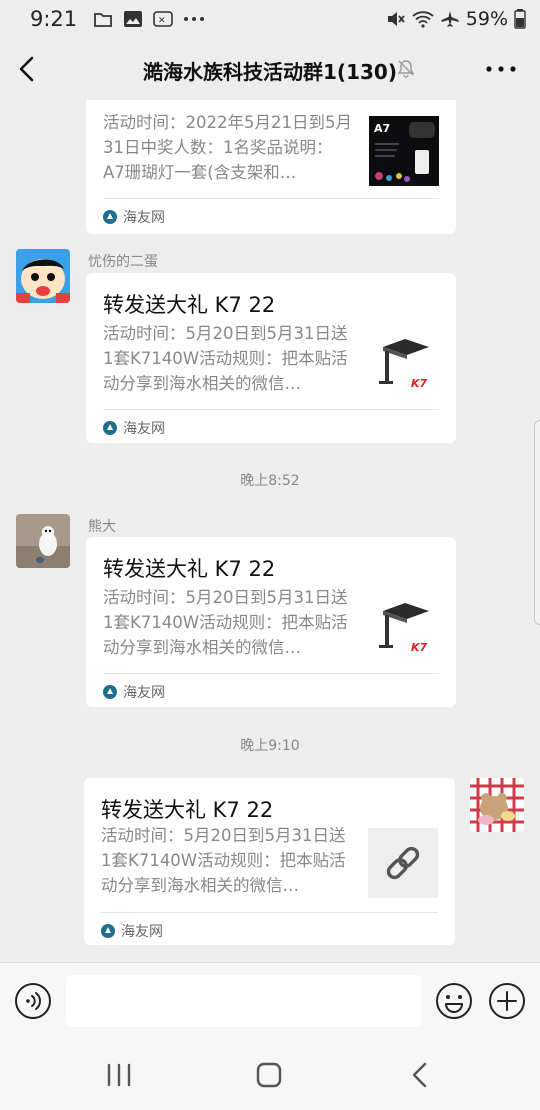 This screenshot has width=540, height=1110. What do you see at coordinates (54, 19) in the screenshot?
I see `status-time: 9:21` at bounding box center [54, 19].